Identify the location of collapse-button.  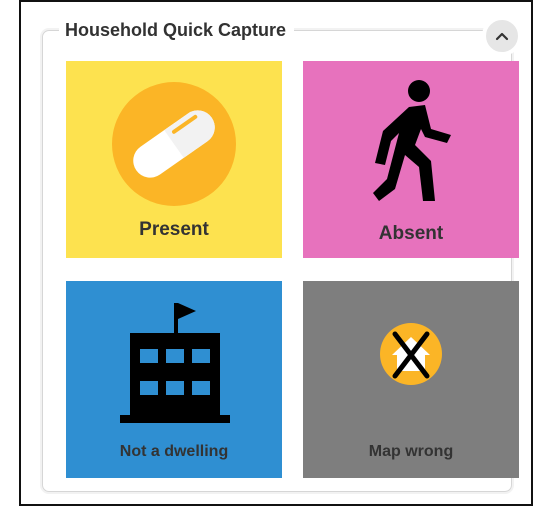
(502, 36).